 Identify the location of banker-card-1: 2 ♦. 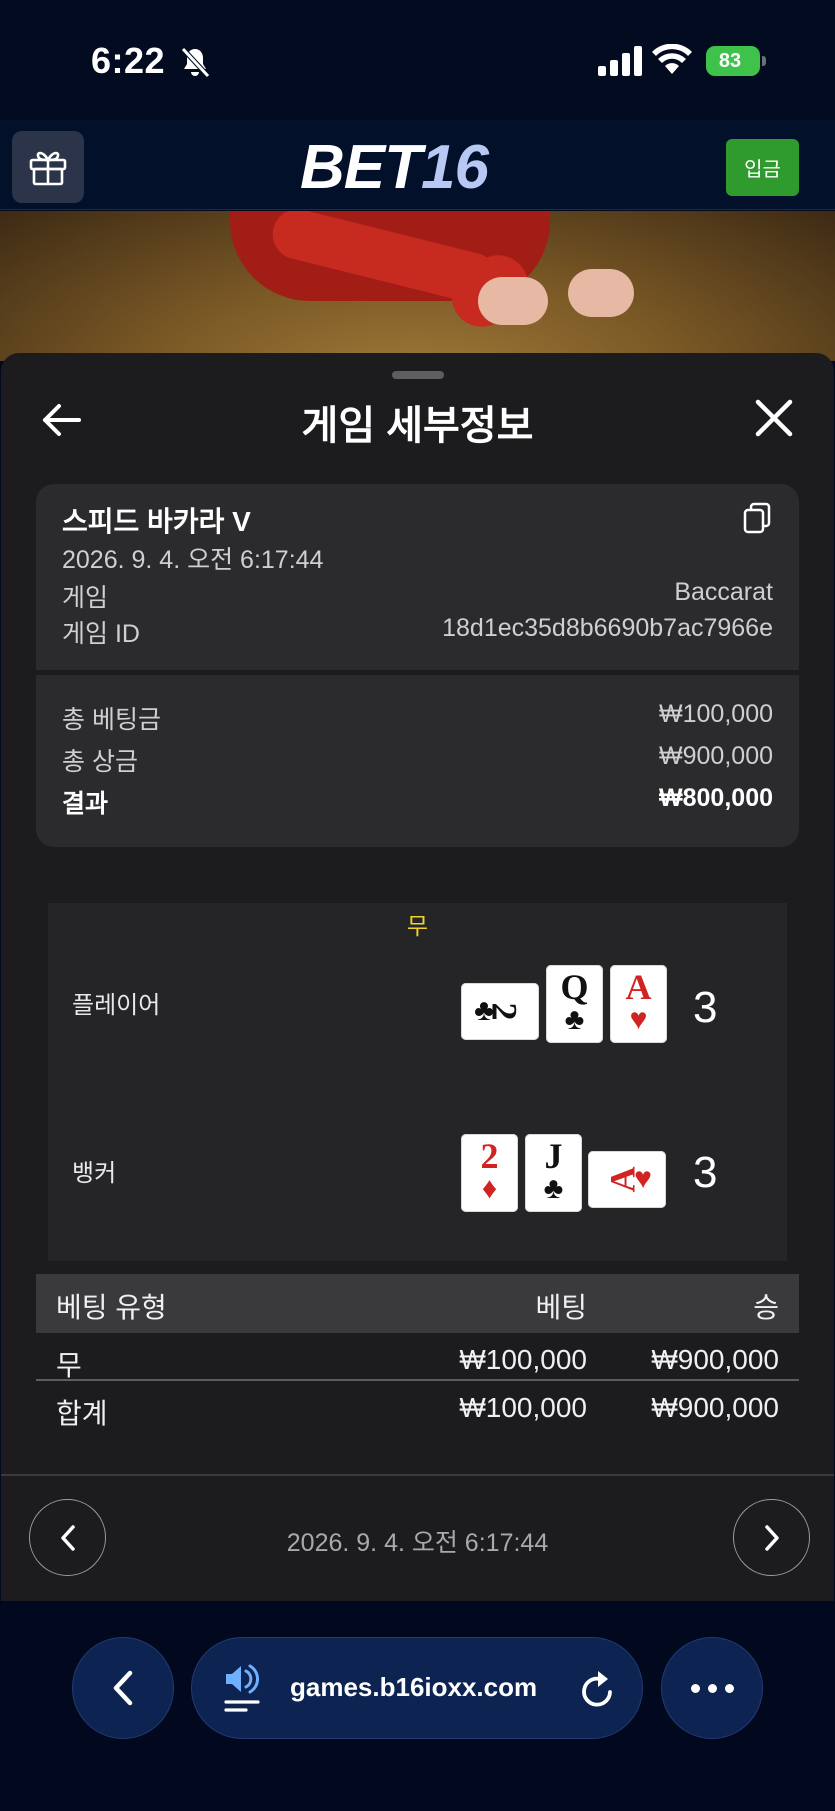
(489, 1173).